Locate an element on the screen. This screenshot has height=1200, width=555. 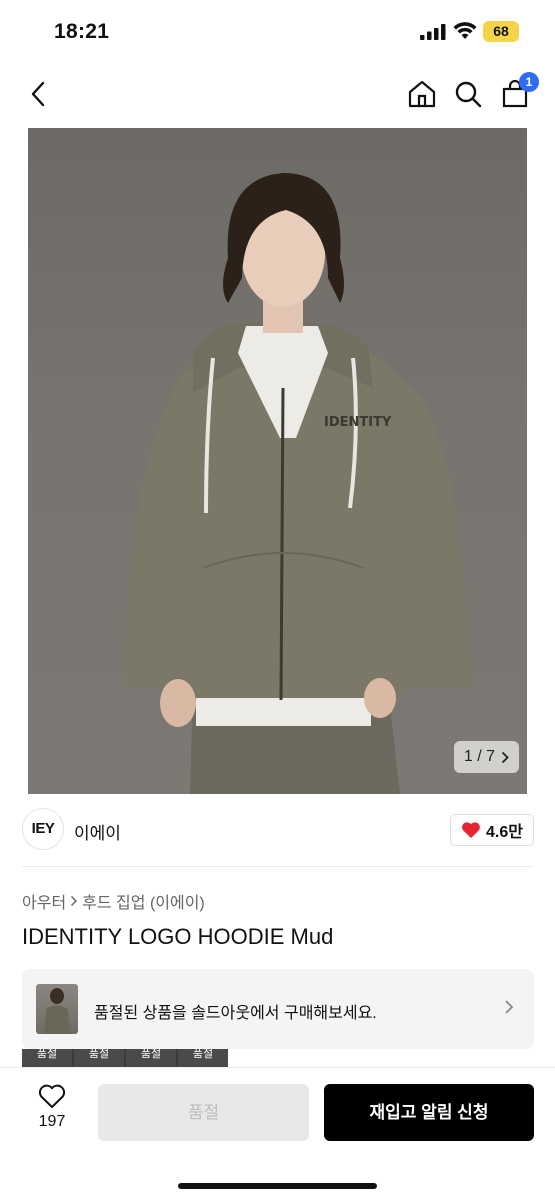
like-button: 4.6만 is located at coordinates (492, 830).